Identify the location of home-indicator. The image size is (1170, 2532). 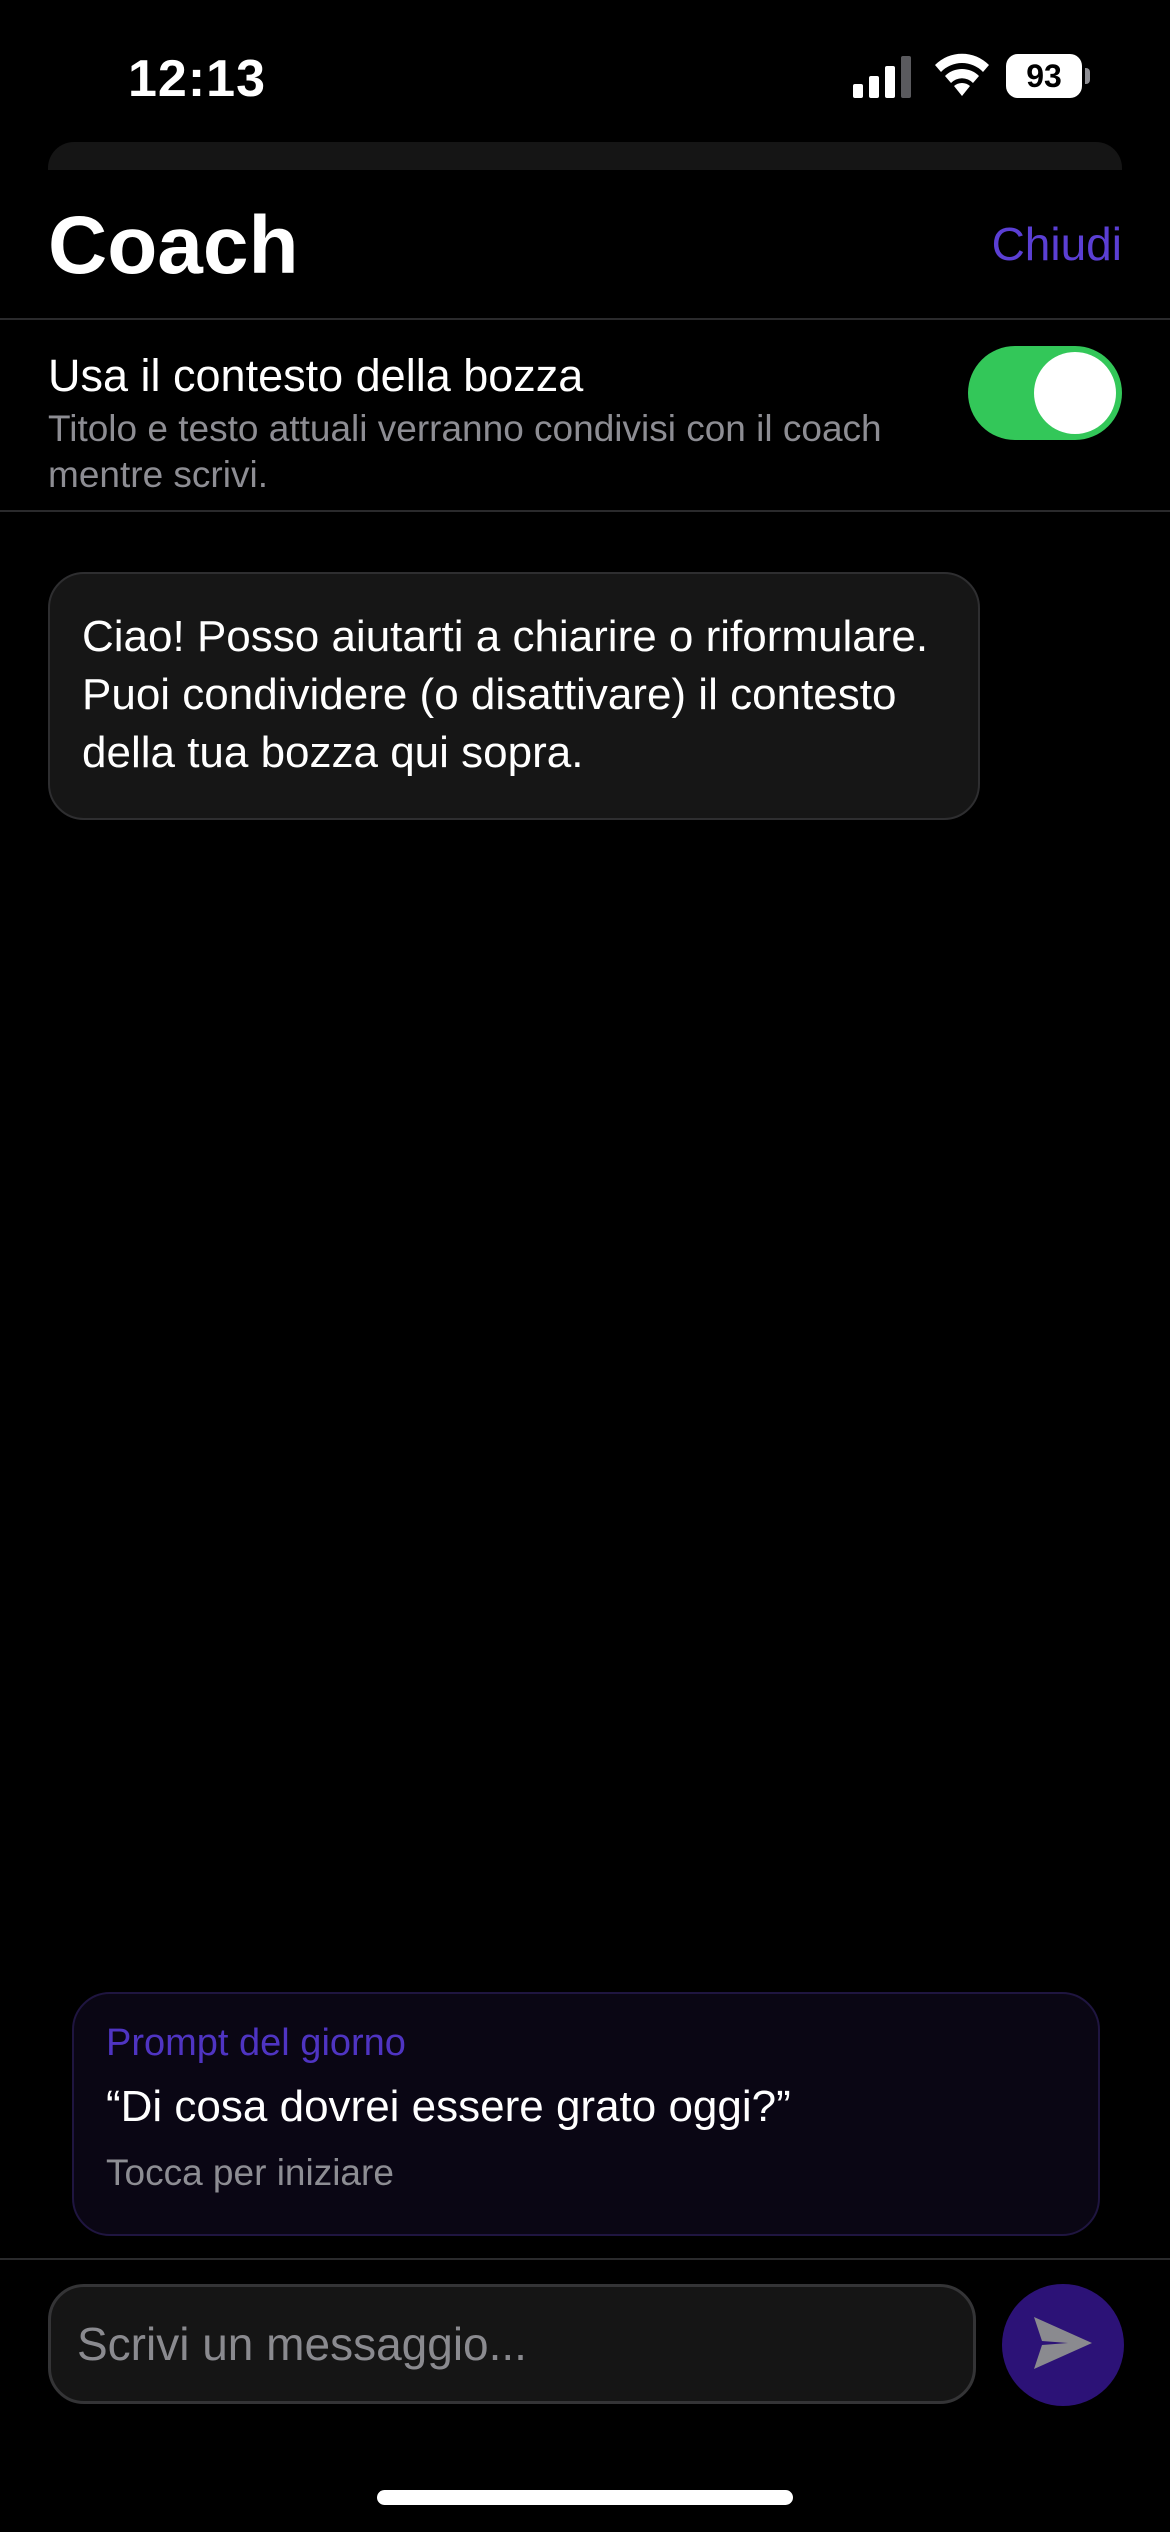
(585, 2497).